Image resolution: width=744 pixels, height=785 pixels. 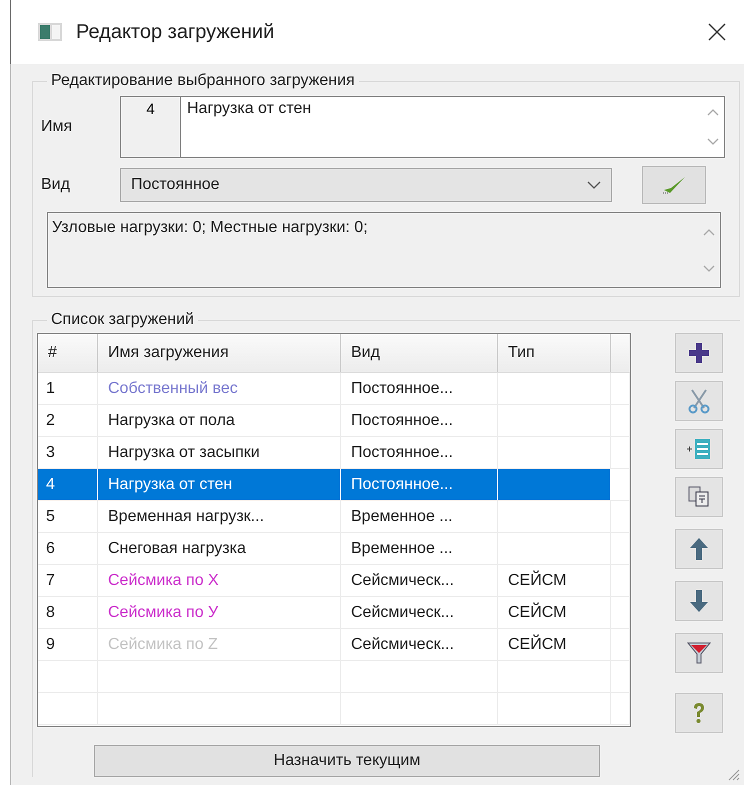 I want to click on column-header: Вид, so click(x=419, y=353).